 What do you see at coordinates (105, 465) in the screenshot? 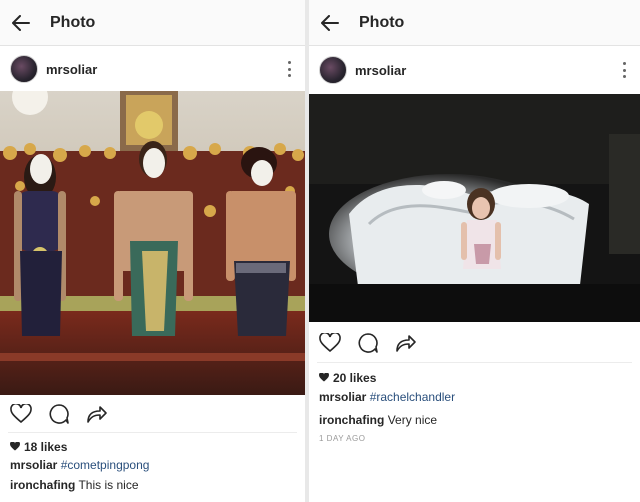
I see `hashtag-link: #cometpingpong` at bounding box center [105, 465].